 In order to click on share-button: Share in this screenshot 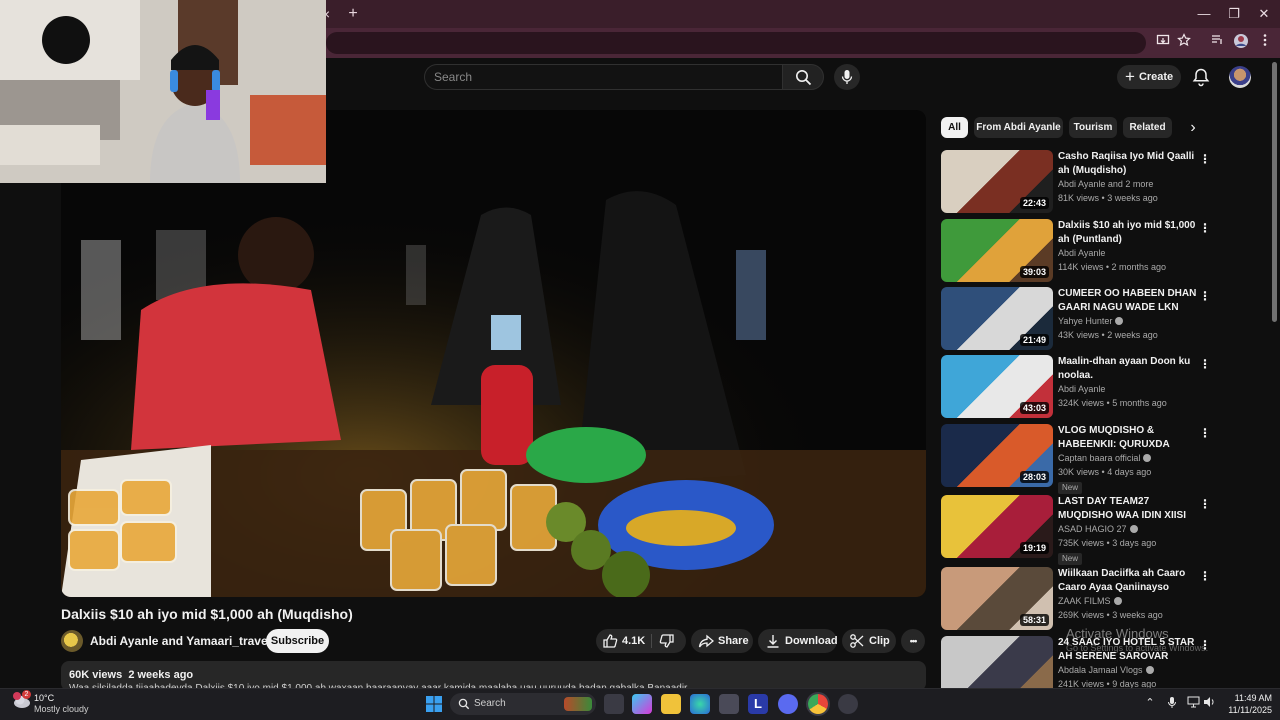, I will do `click(722, 641)`.